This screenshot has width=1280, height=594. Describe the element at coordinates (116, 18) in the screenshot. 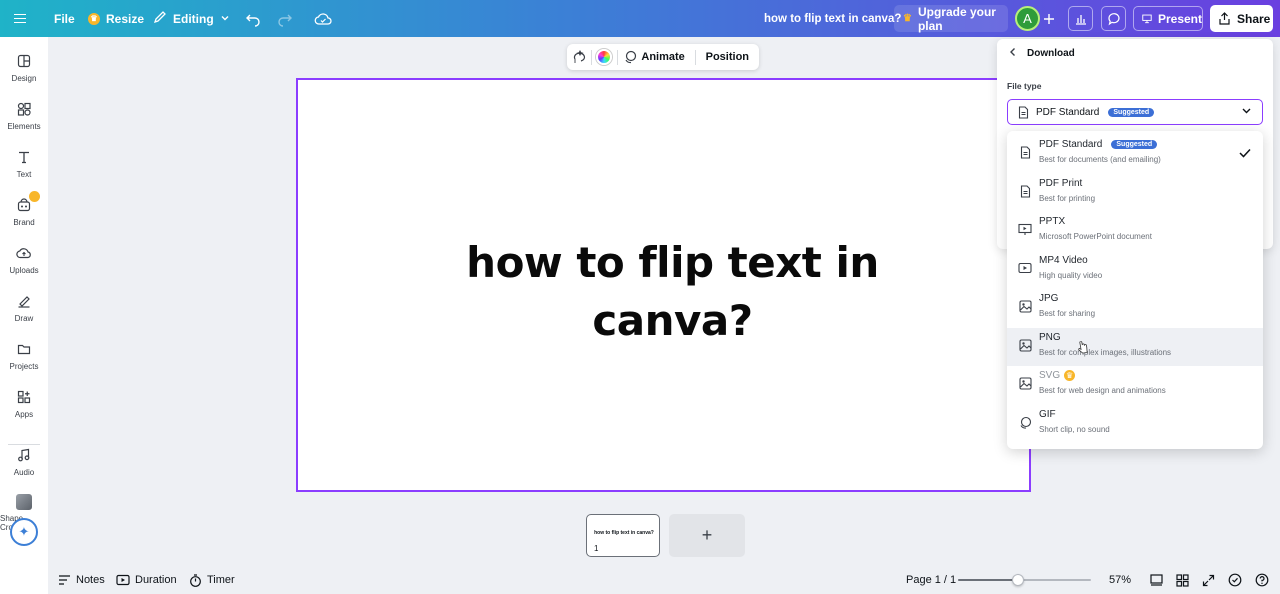

I see `resize-button: ♛ Resize` at that location.